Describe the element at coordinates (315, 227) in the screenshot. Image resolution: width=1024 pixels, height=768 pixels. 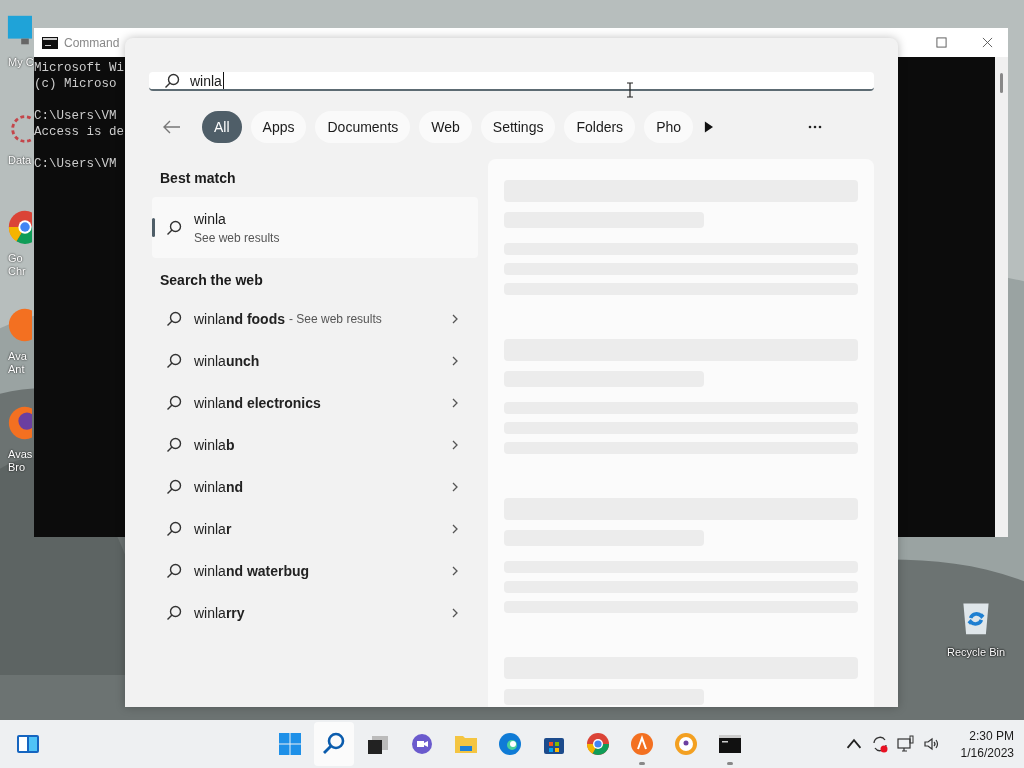
I see `best-match-item: winla See web results` at that location.